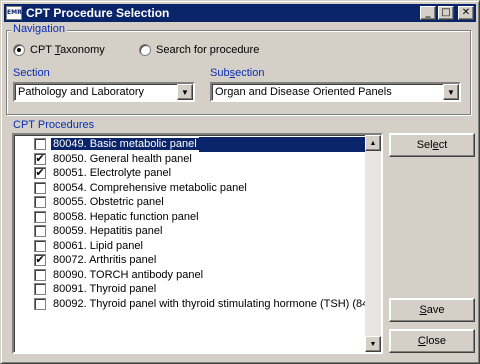  Describe the element at coordinates (112, 173) in the screenshot. I see `list-item-label: 80051. Electrolyte panel` at that location.